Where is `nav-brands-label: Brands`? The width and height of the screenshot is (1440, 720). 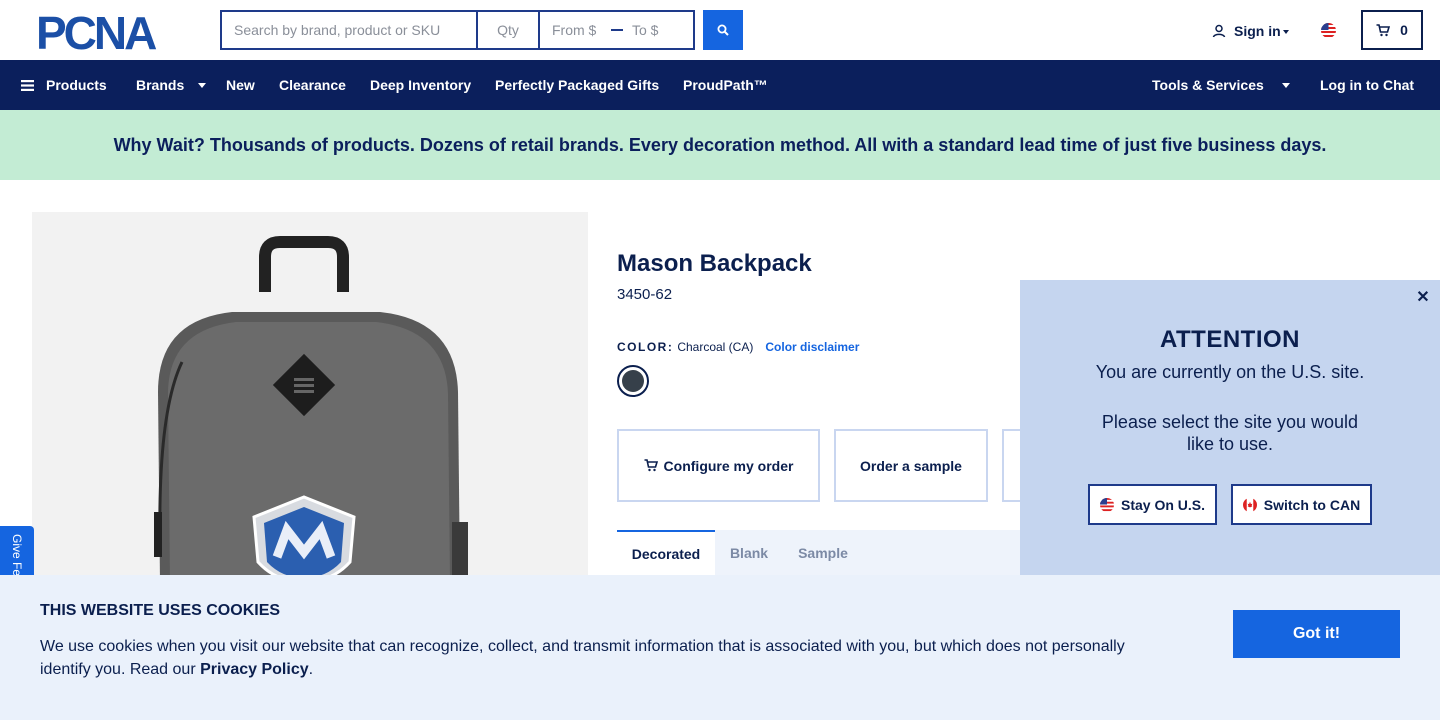
nav-brands-label: Brands is located at coordinates (160, 85).